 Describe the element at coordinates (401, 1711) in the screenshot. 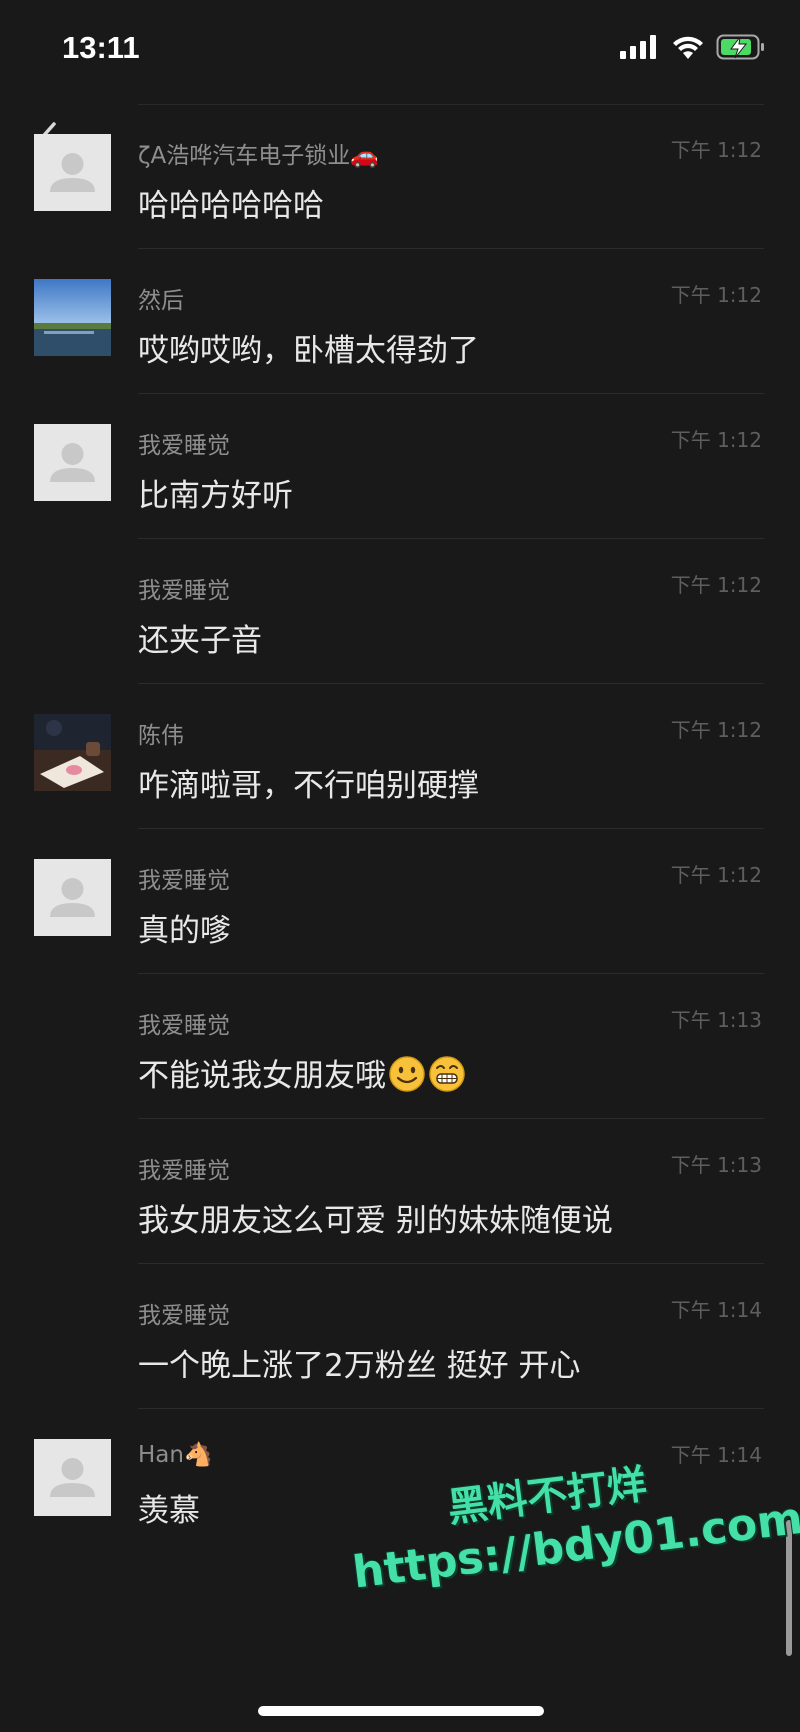

I see `home-indicator` at that location.